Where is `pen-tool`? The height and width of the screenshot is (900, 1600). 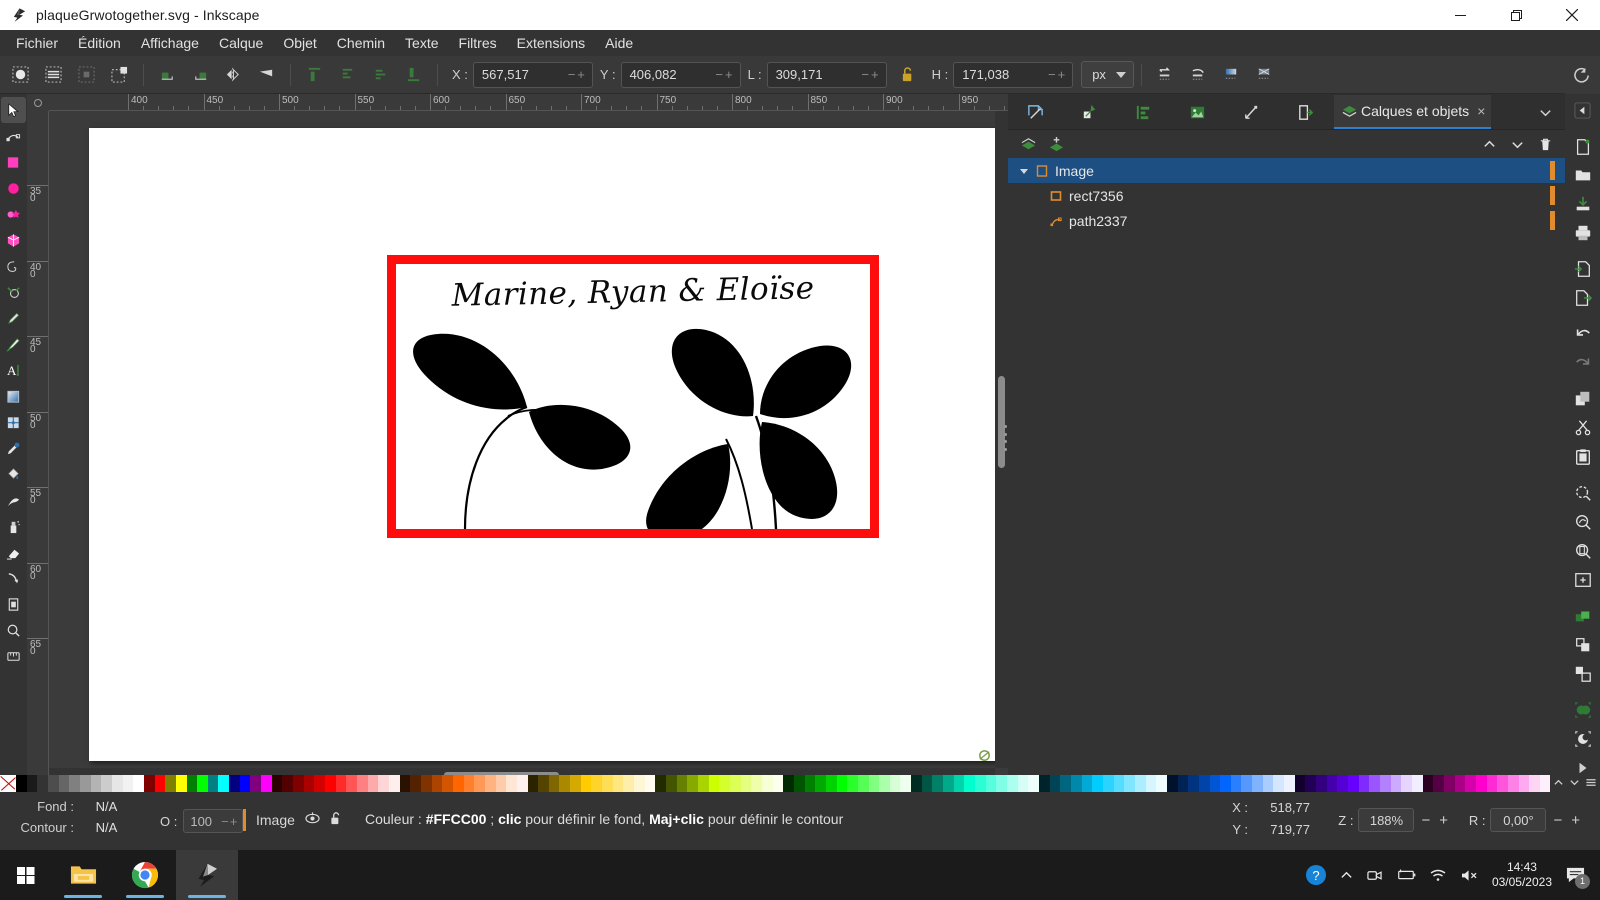 pen-tool is located at coordinates (13, 318).